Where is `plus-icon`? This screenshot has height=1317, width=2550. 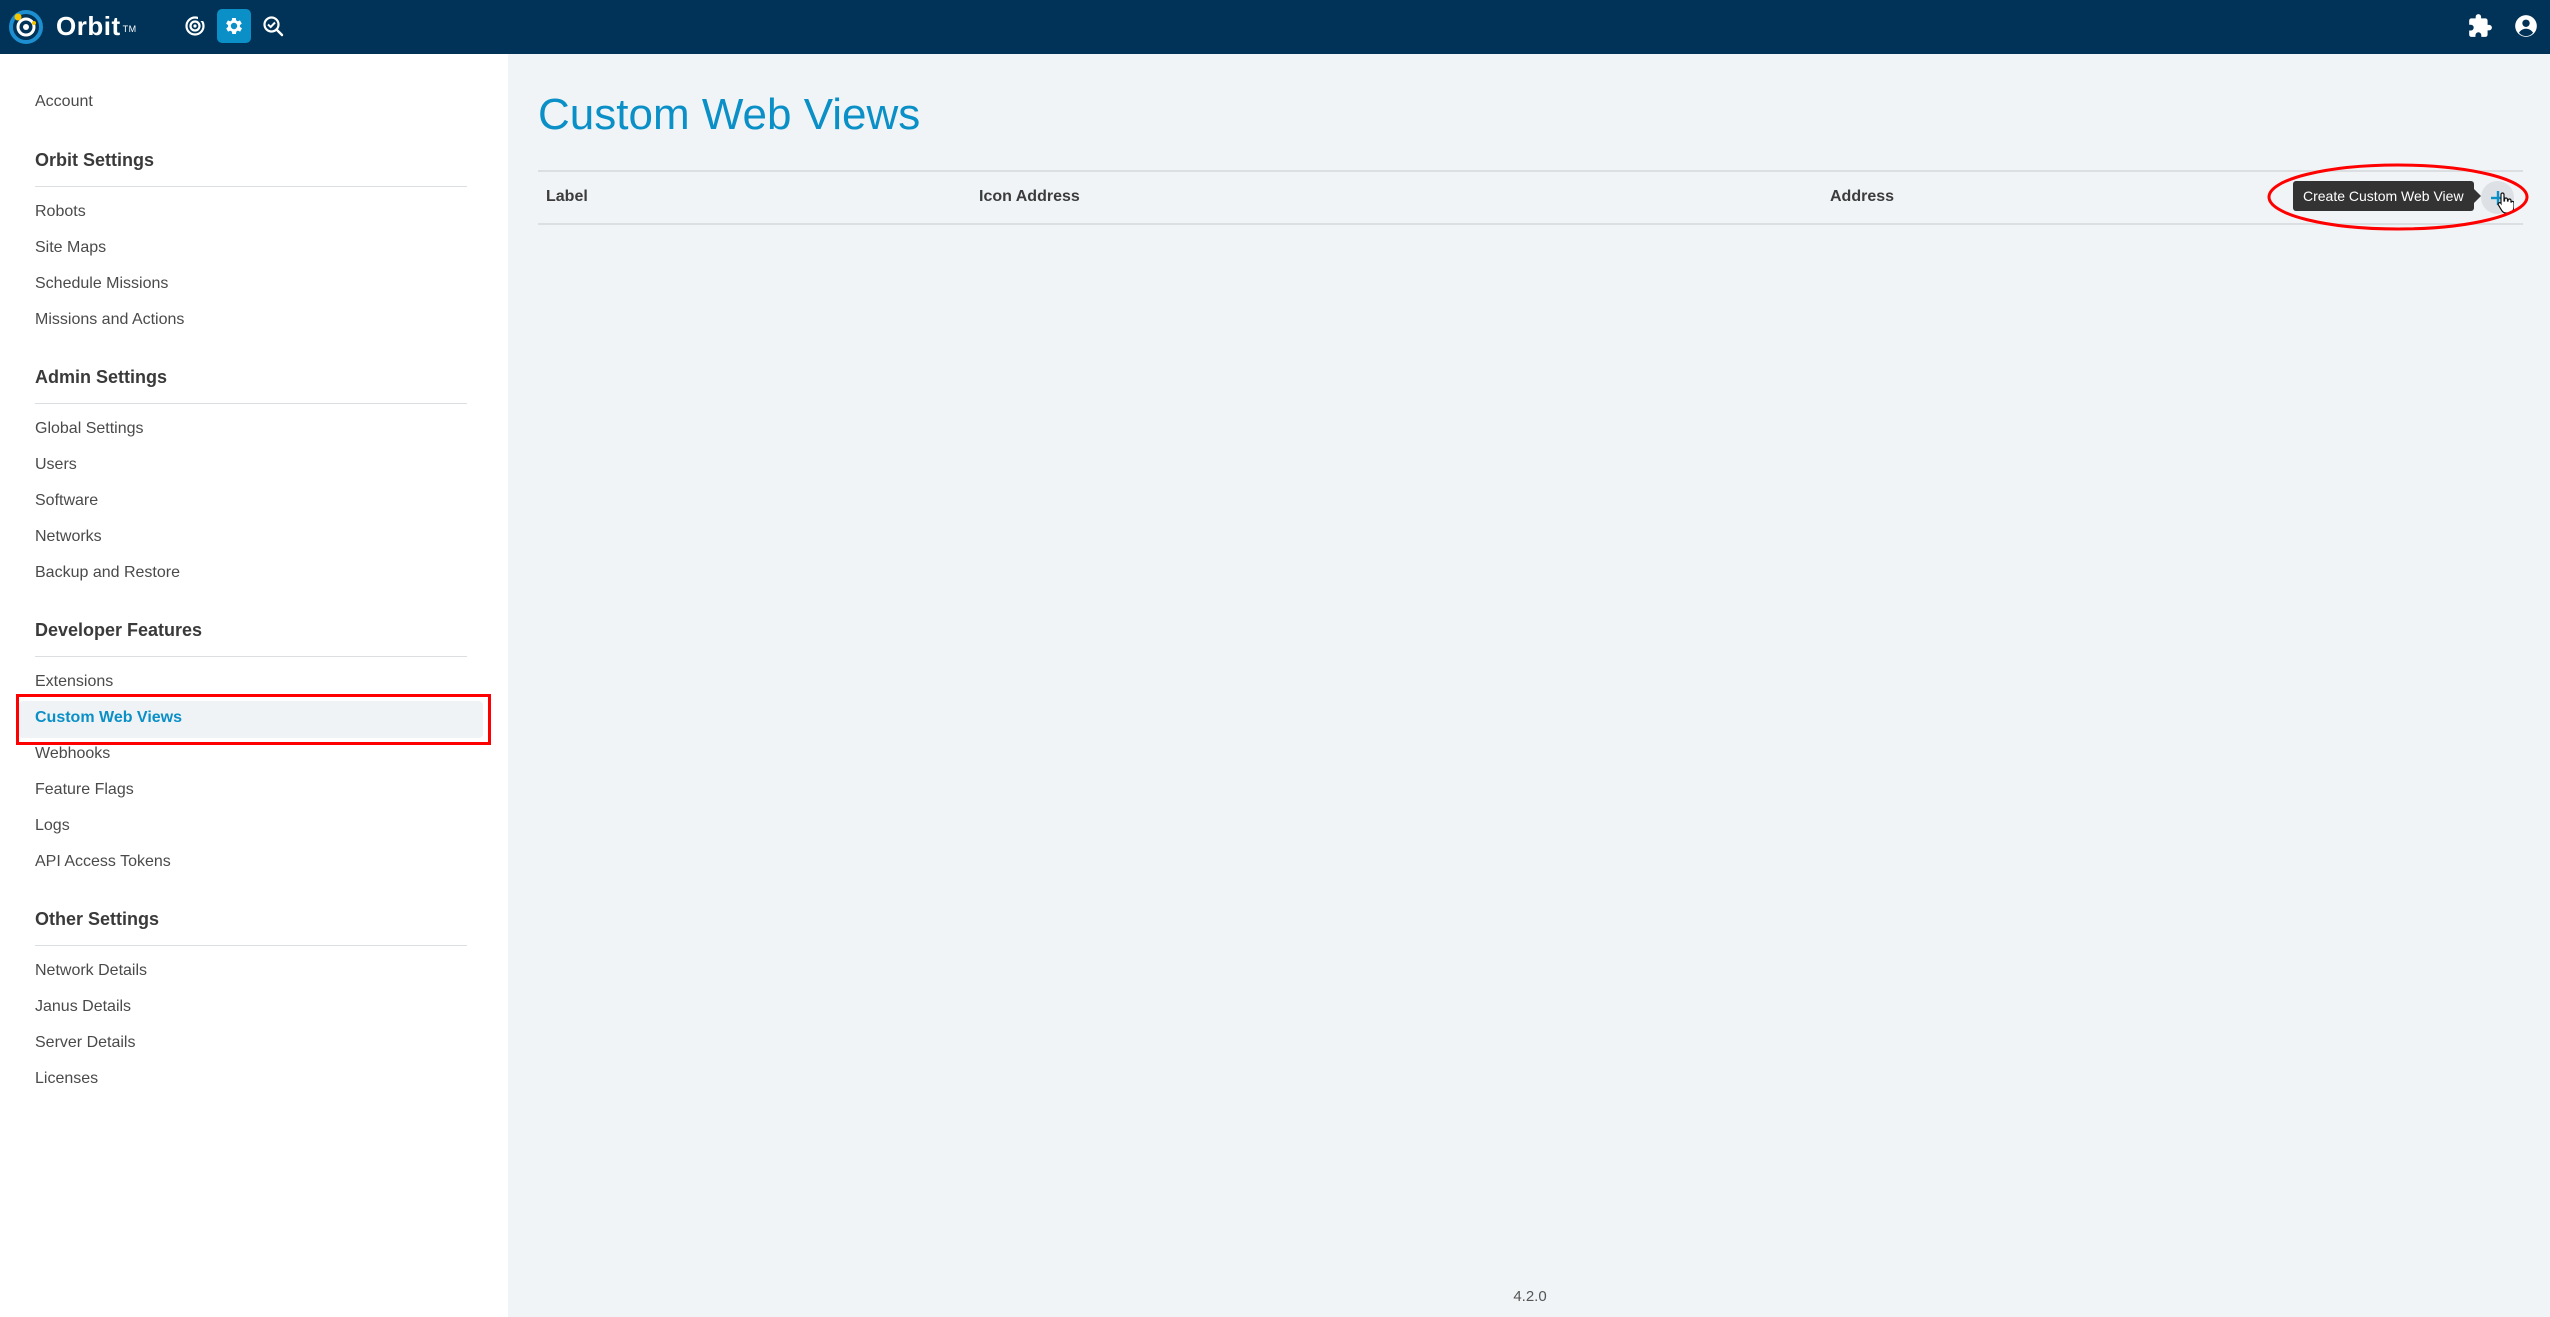
plus-icon is located at coordinates (2497, 197).